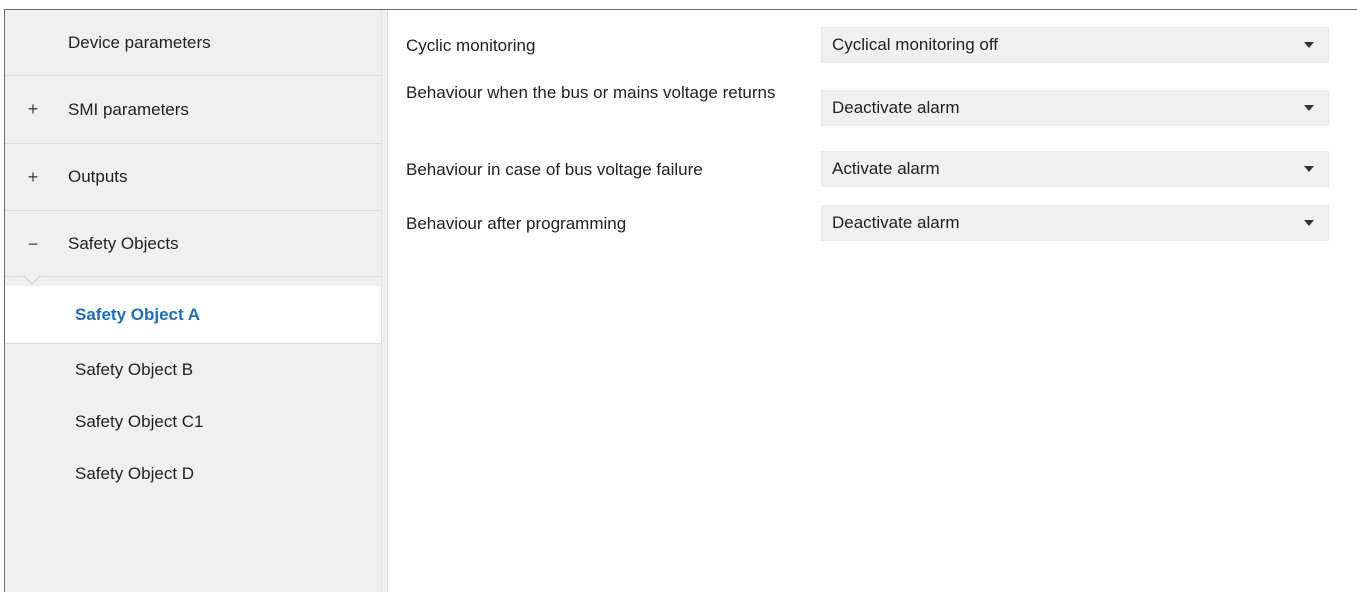  I want to click on nav-item-safety-object-c1: Safety Object C1, so click(193, 422).